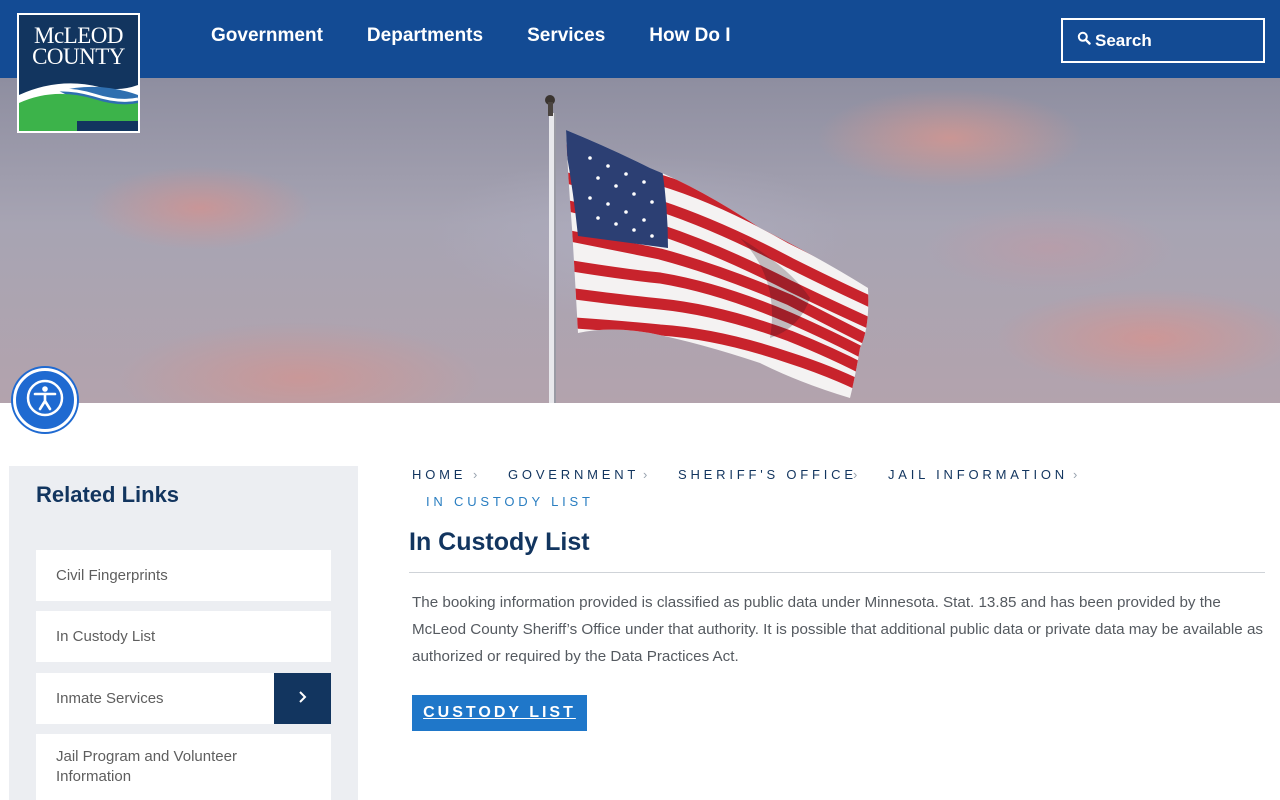  I want to click on chevron-right-icon, so click(303, 699).